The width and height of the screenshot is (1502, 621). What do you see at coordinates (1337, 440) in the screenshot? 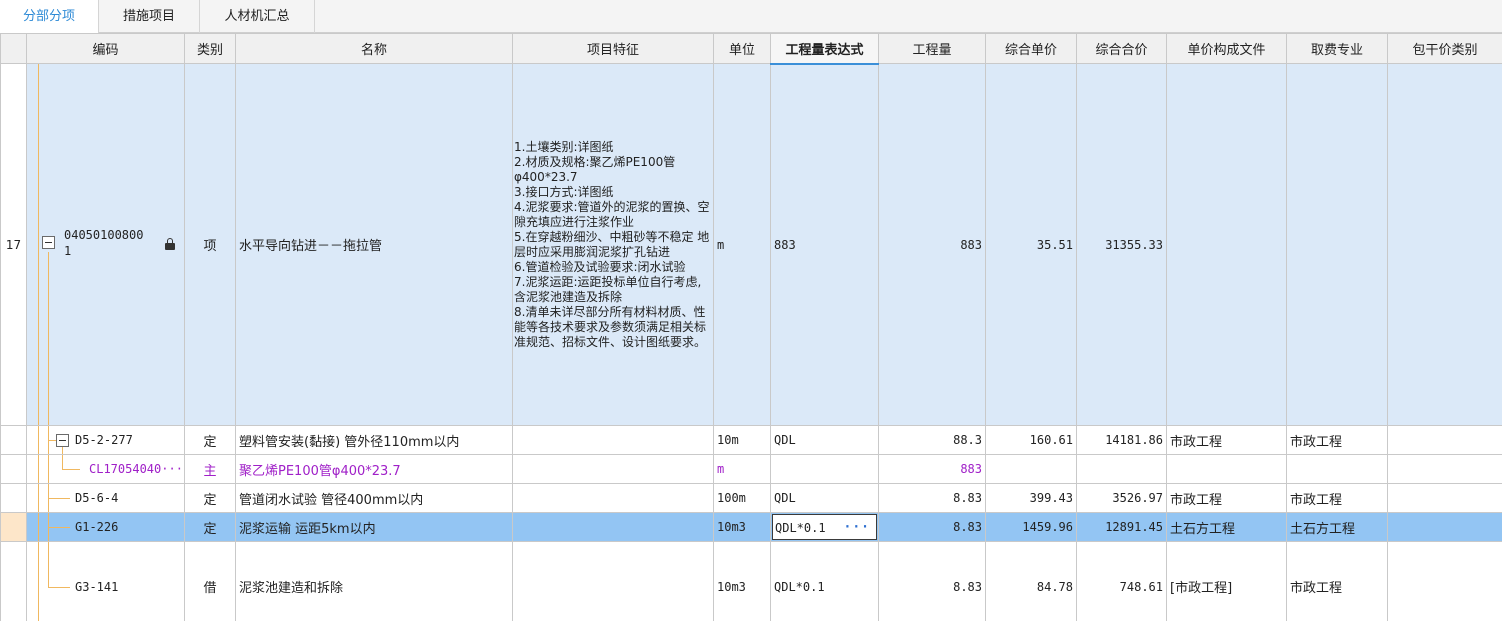
I see `fee-type-cell: 市政工程` at bounding box center [1337, 440].